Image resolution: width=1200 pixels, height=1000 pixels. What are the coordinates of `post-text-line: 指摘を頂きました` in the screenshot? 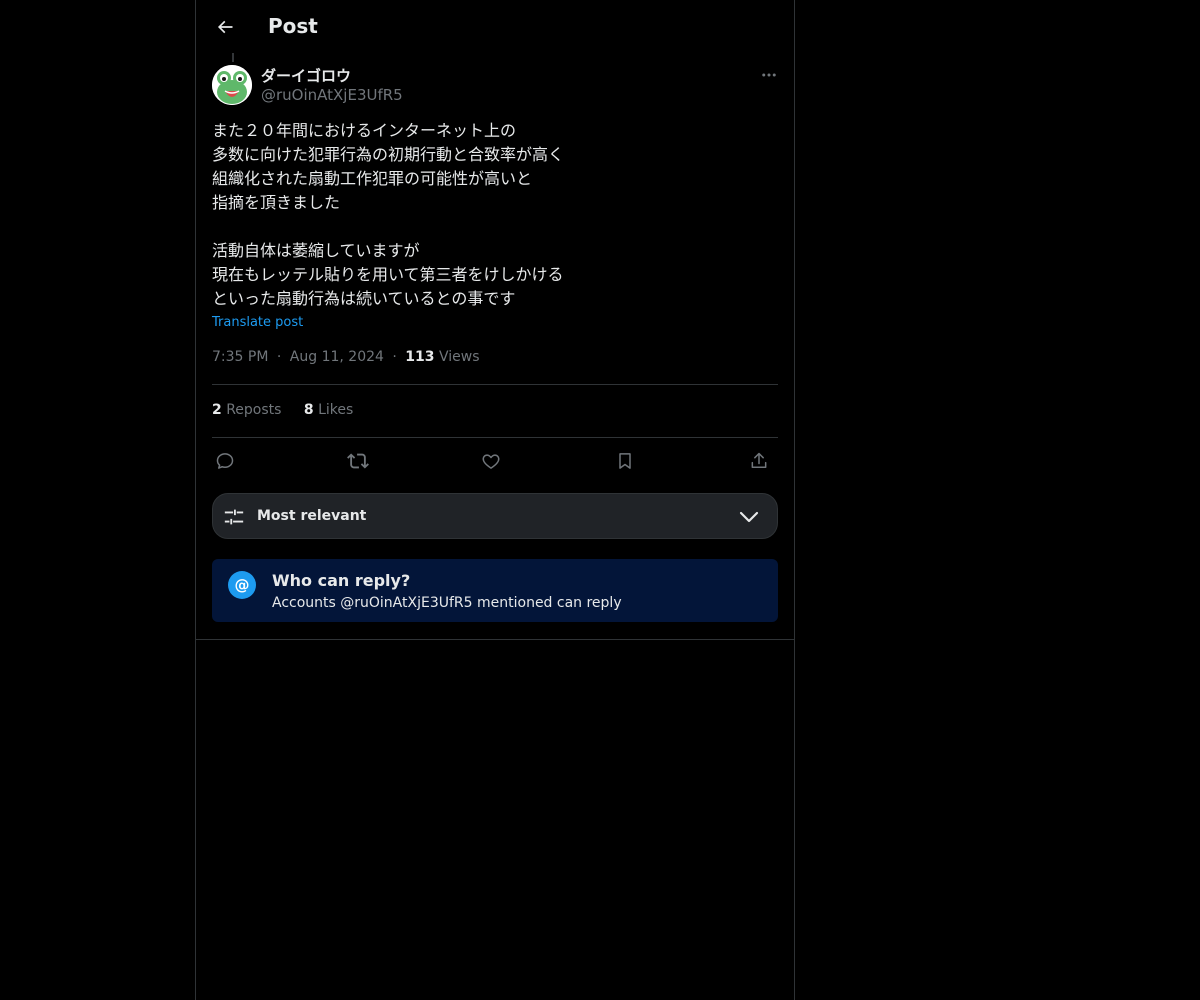 It's located at (276, 202).